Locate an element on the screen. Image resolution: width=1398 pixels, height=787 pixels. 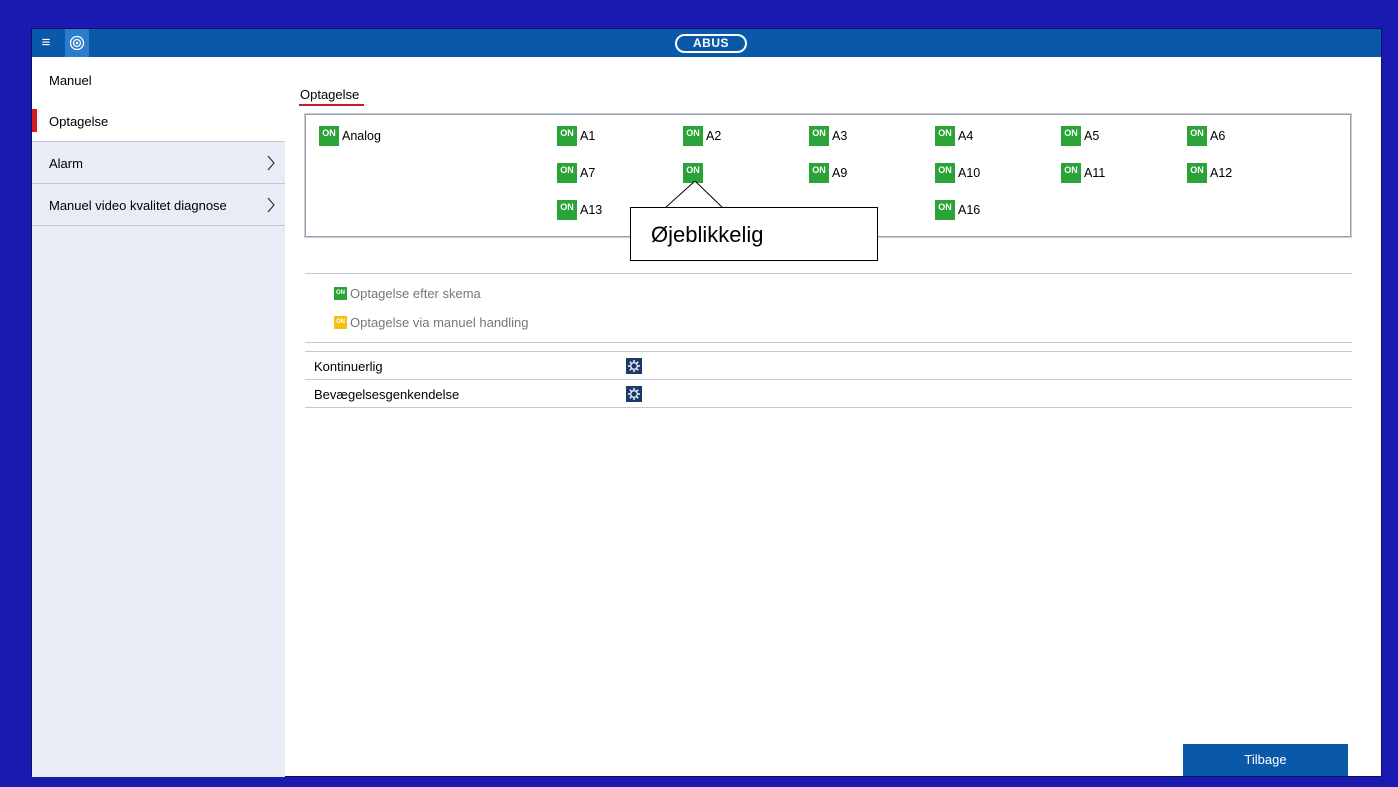
camera-toggle-a11: ON A11 is located at coordinates (1083, 173).